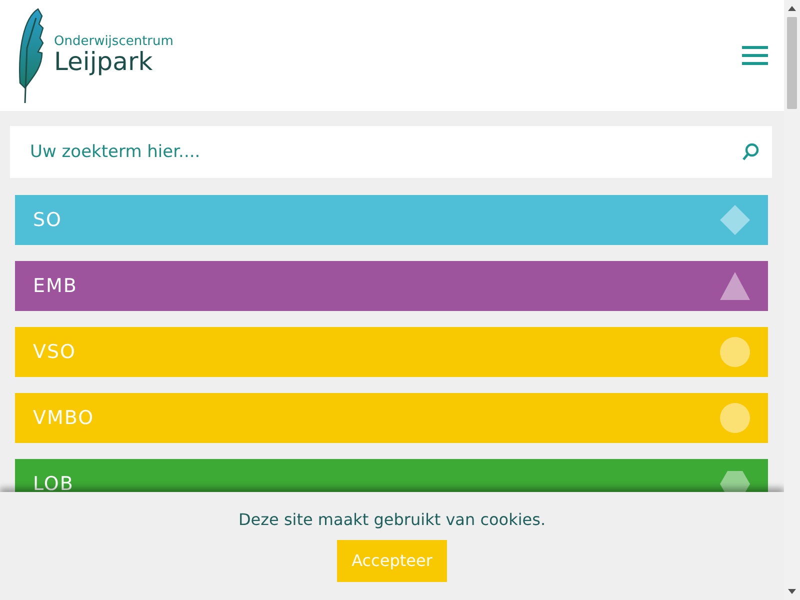  What do you see at coordinates (114, 41) in the screenshot?
I see `logo-subtitle: Onderwijscentrum` at bounding box center [114, 41].